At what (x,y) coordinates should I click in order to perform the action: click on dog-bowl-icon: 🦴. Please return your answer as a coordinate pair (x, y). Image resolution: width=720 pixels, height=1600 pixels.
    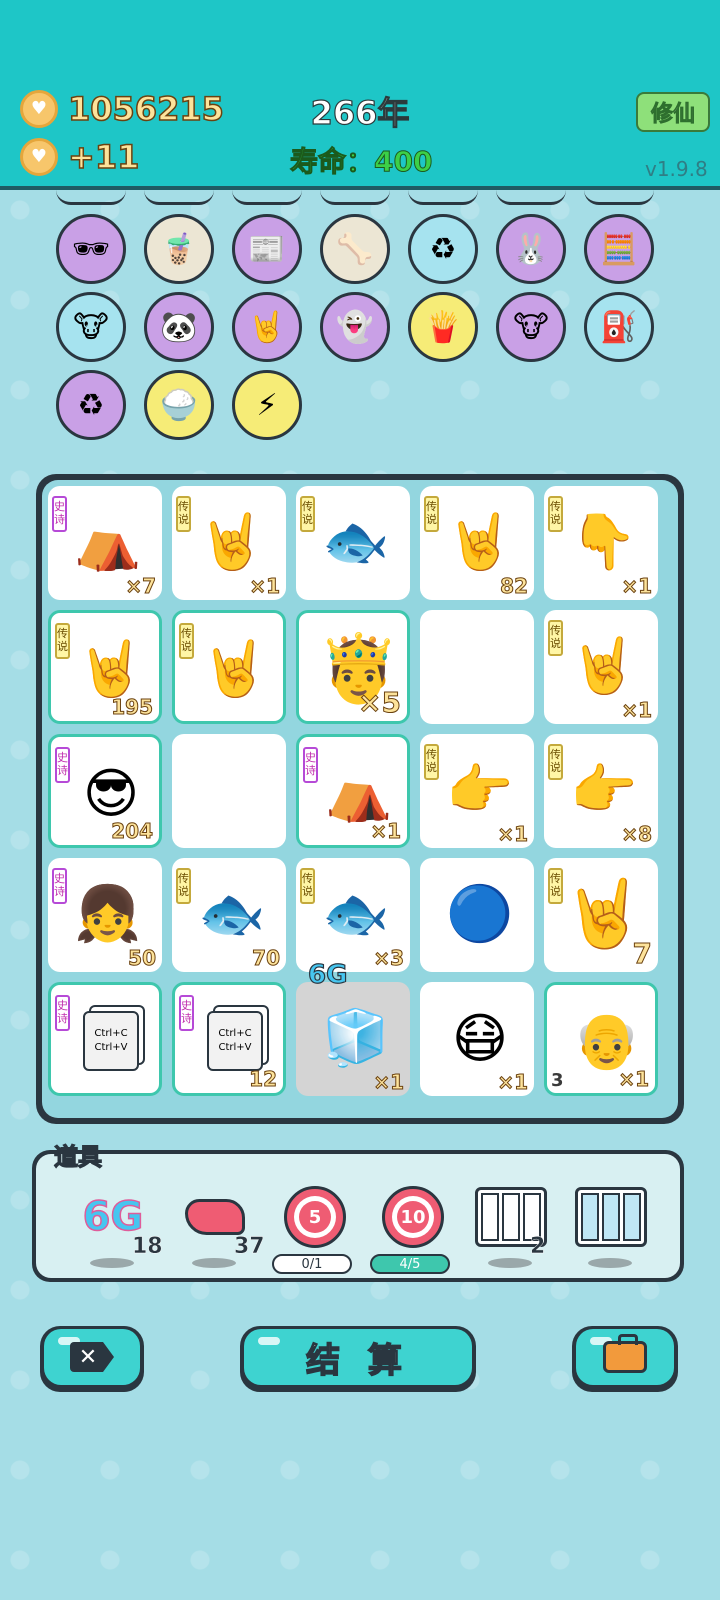
    Looking at the image, I should click on (355, 249).